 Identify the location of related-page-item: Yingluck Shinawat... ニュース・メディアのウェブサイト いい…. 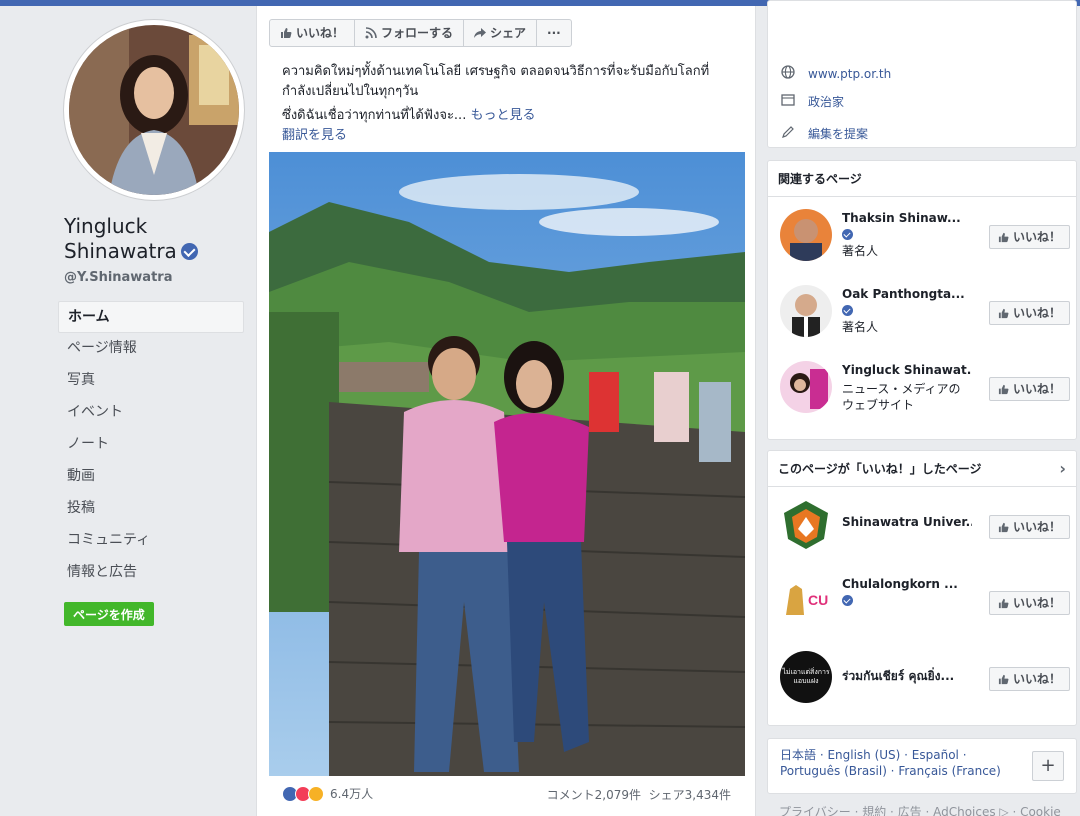
(925, 389).